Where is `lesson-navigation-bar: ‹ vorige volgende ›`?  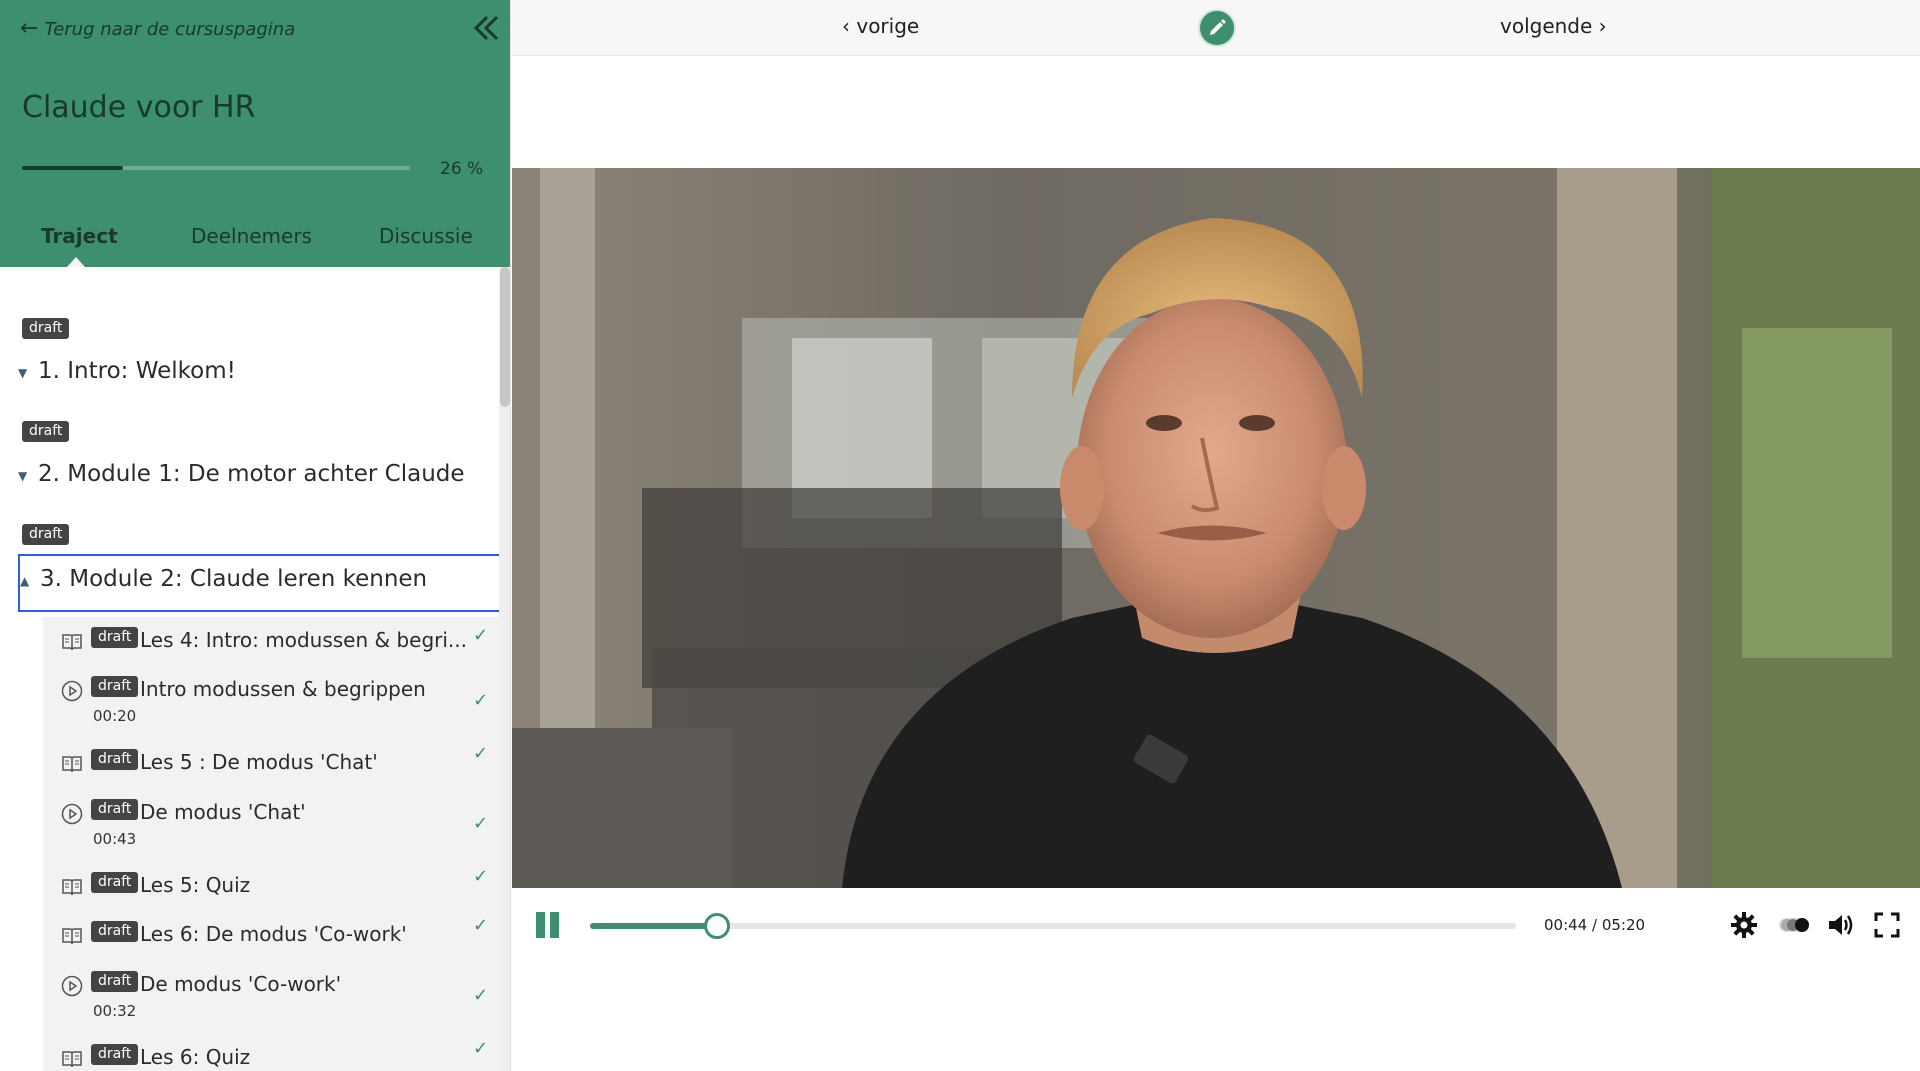
lesson-navigation-bar: ‹ vorige volgende › is located at coordinates (1216, 28).